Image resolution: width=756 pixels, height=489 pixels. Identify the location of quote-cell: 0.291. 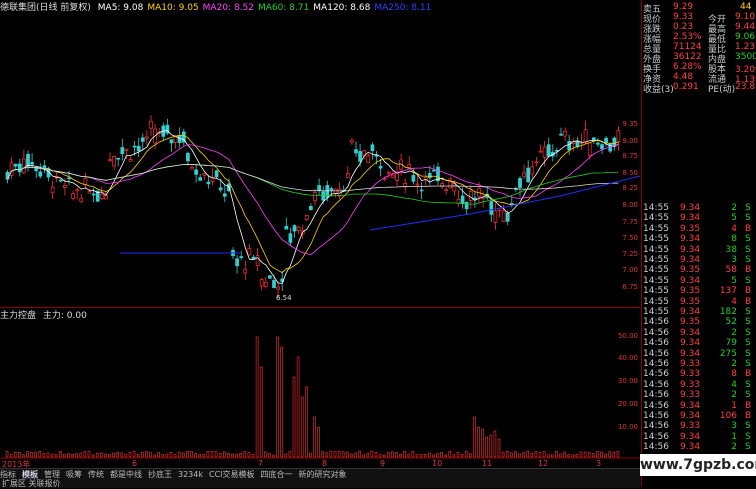
(686, 87).